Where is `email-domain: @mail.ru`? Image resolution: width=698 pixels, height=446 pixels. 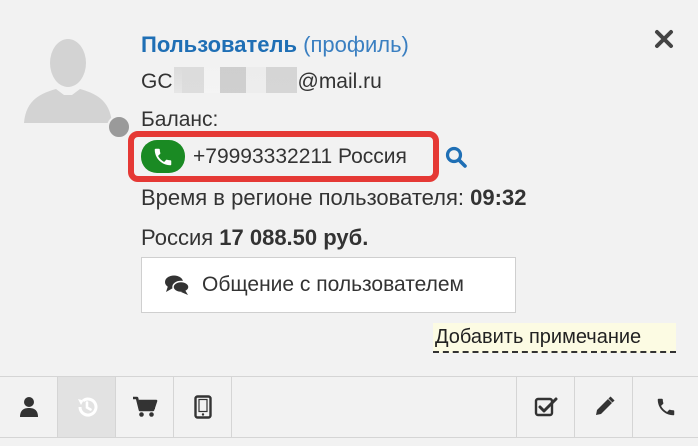 email-domain: @mail.ru is located at coordinates (339, 81).